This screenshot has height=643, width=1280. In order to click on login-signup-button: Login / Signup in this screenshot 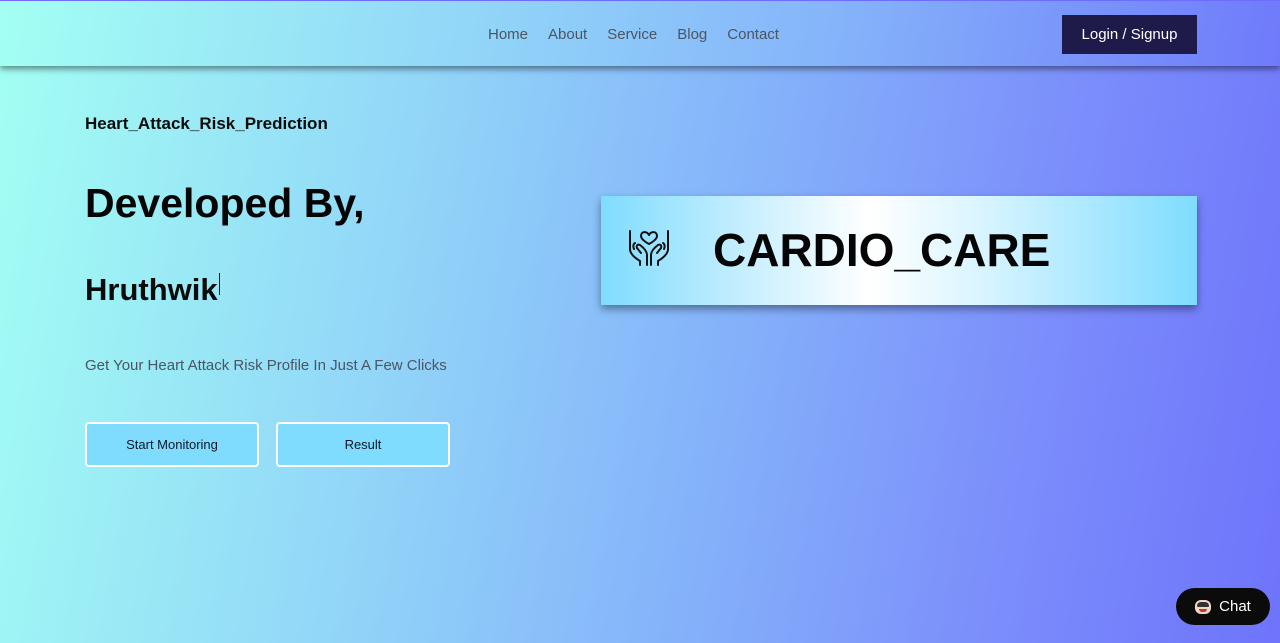, I will do `click(1129, 34)`.